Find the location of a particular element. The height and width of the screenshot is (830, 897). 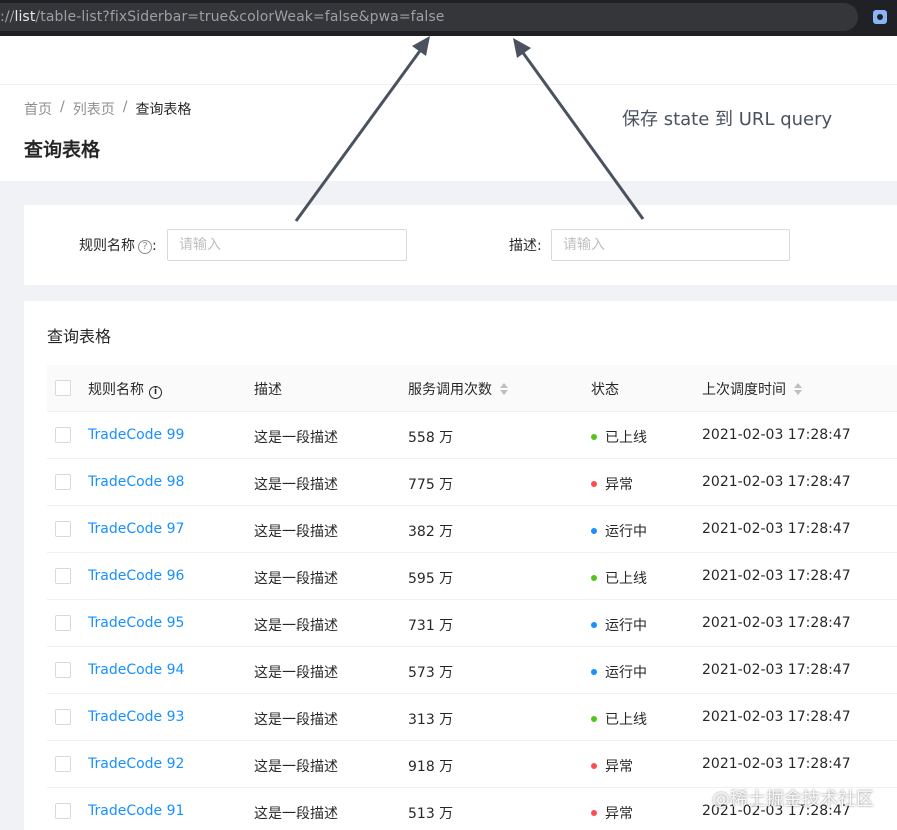

breadcrumb-item-list: 列表页 is located at coordinates (94, 109).